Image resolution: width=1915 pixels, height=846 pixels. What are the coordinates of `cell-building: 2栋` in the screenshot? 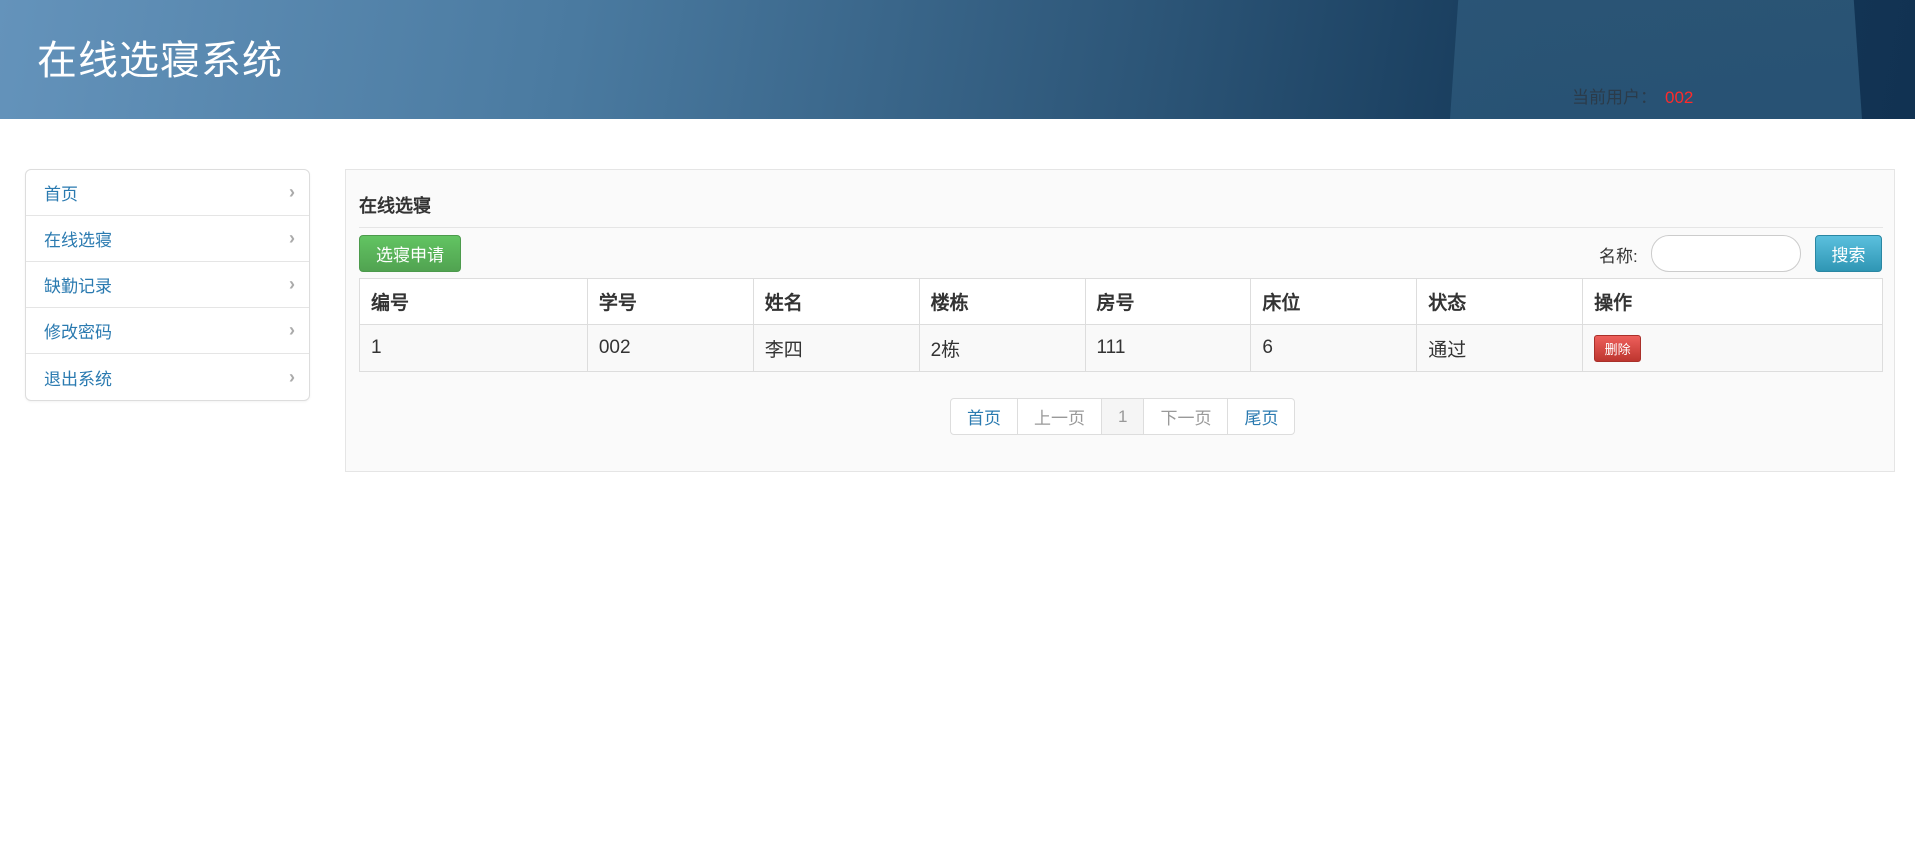 It's located at (1001, 348).